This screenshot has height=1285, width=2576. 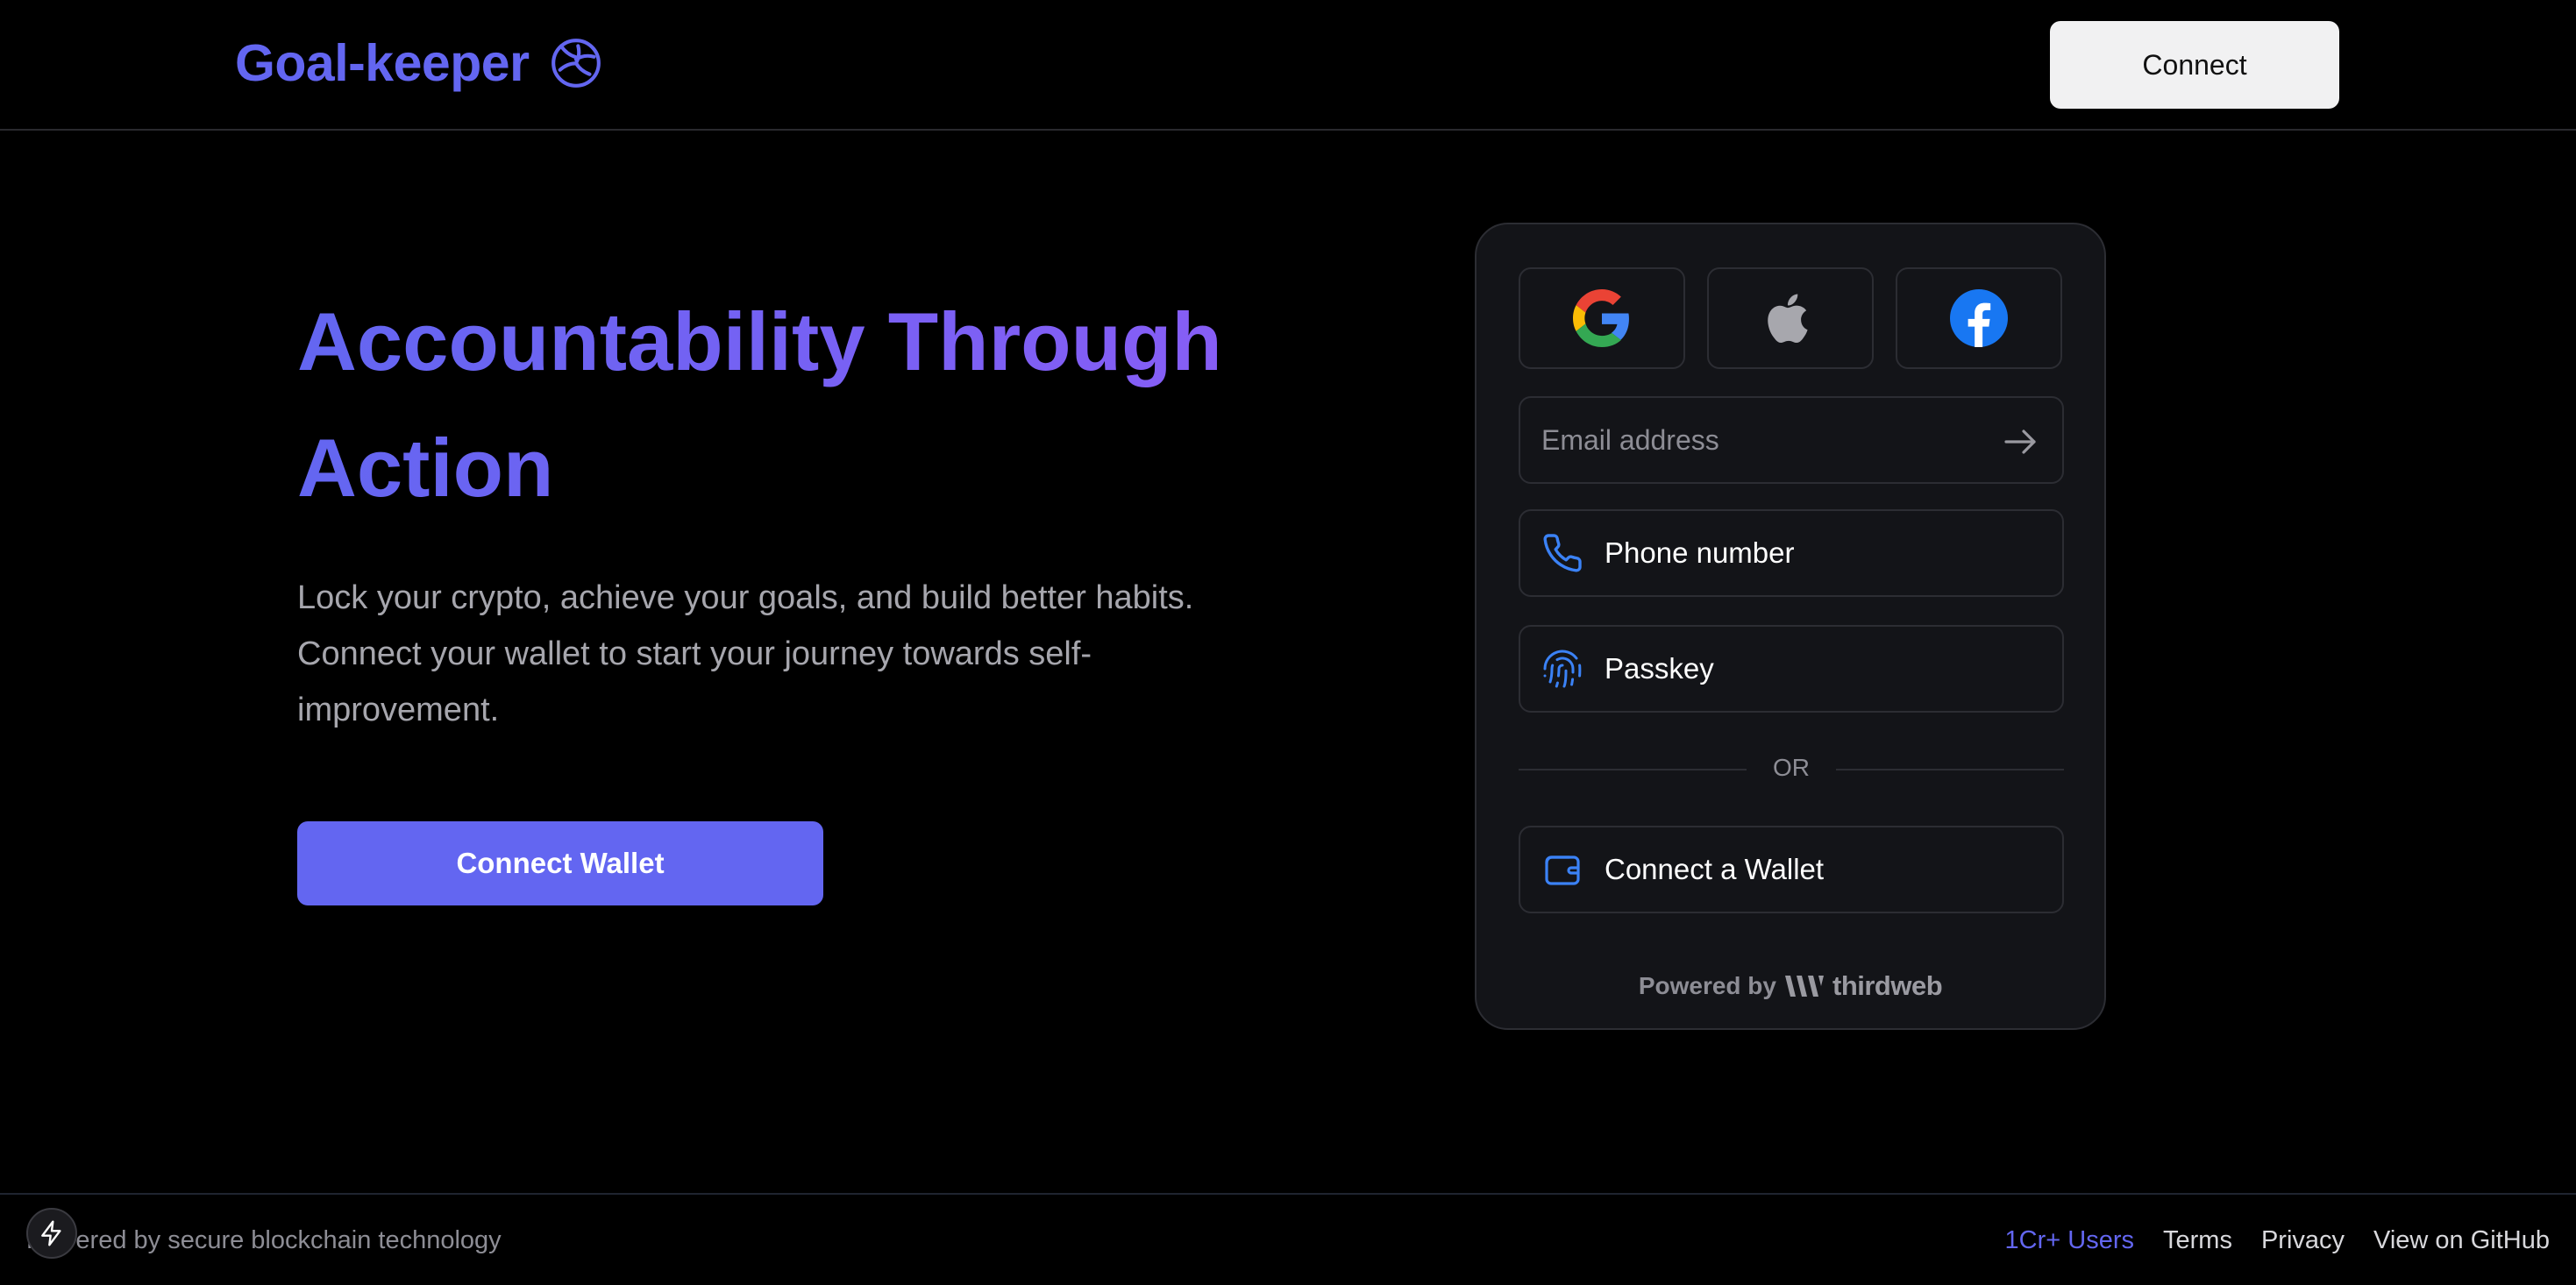 I want to click on footer-link-terms: Terms, so click(x=2197, y=1240).